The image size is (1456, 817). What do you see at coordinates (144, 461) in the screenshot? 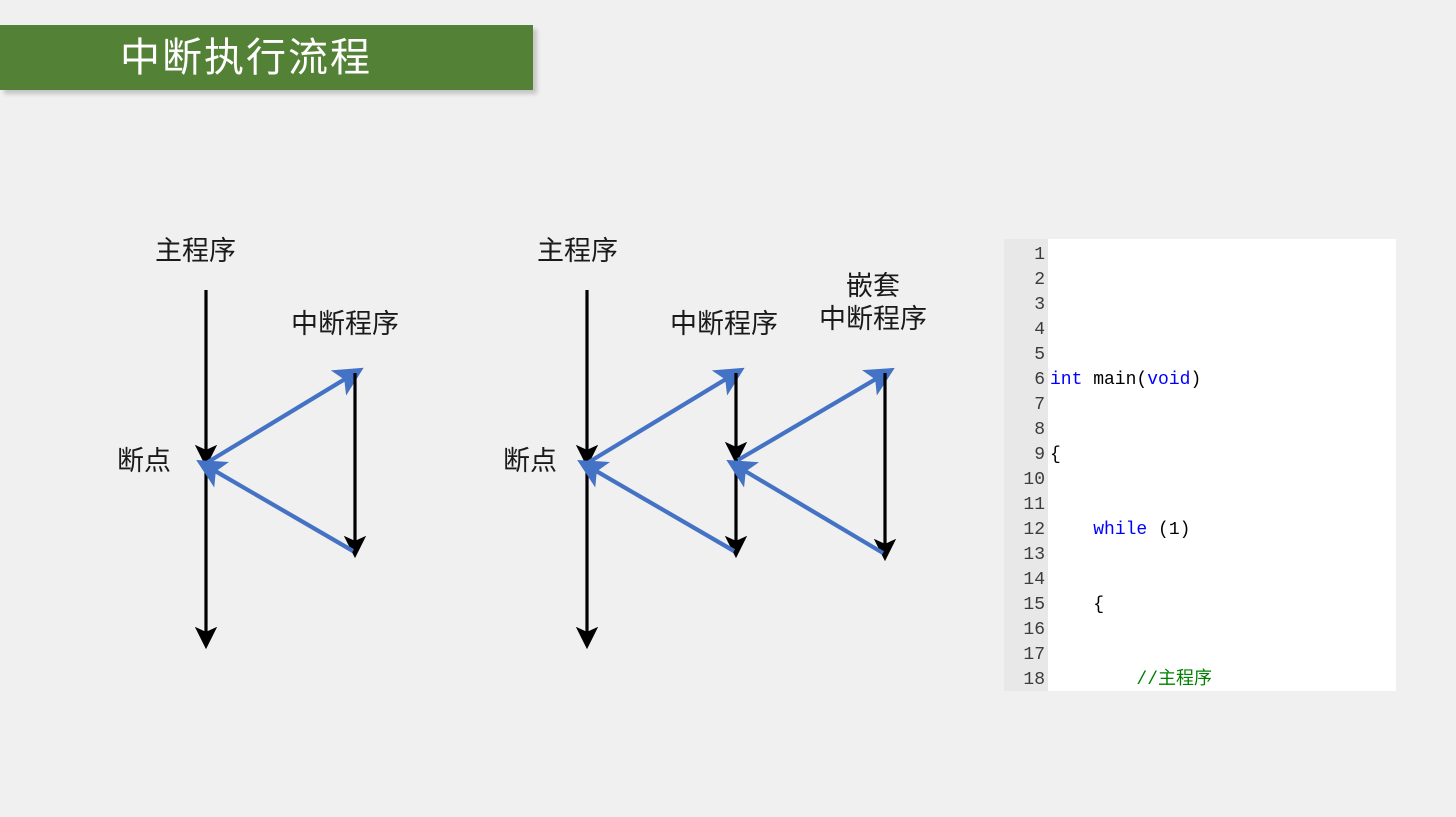
I see `left-breakpoint-label: 断点` at bounding box center [144, 461].